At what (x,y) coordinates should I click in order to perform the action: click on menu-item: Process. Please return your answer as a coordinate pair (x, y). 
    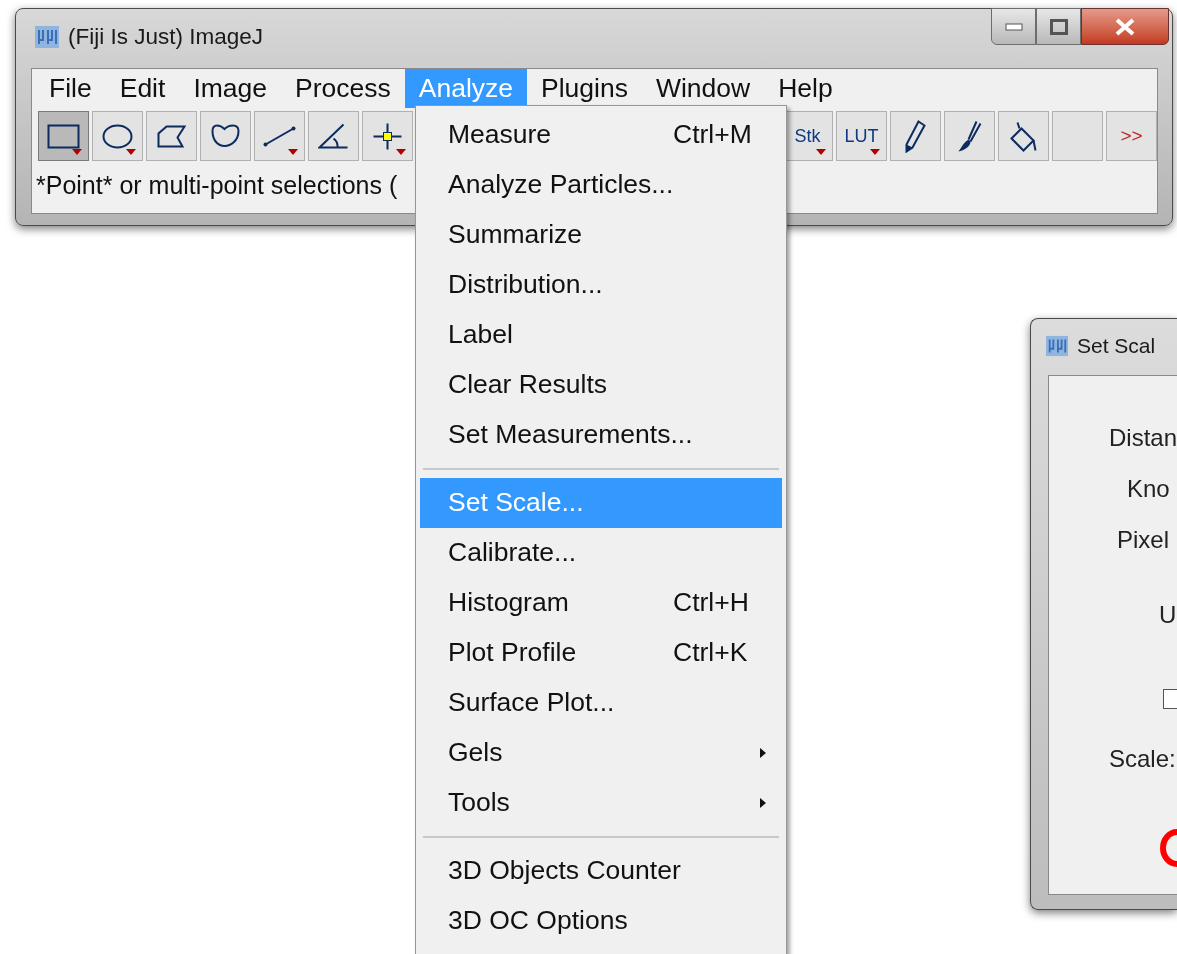
    Looking at the image, I should click on (343, 88).